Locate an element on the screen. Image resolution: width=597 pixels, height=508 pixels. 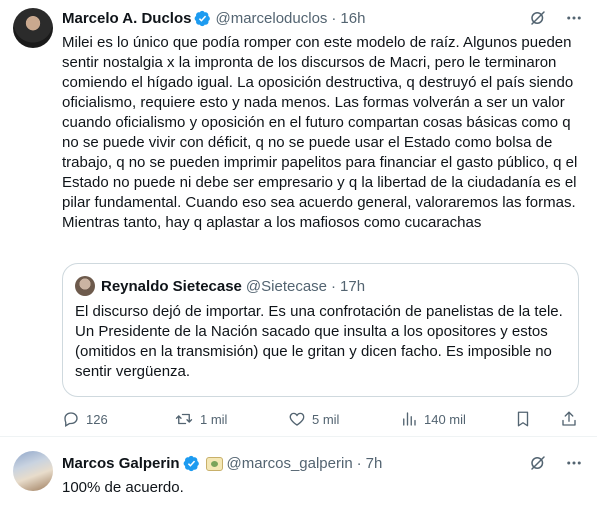
author-name: Marcos Galperin is located at coordinates (121, 463).